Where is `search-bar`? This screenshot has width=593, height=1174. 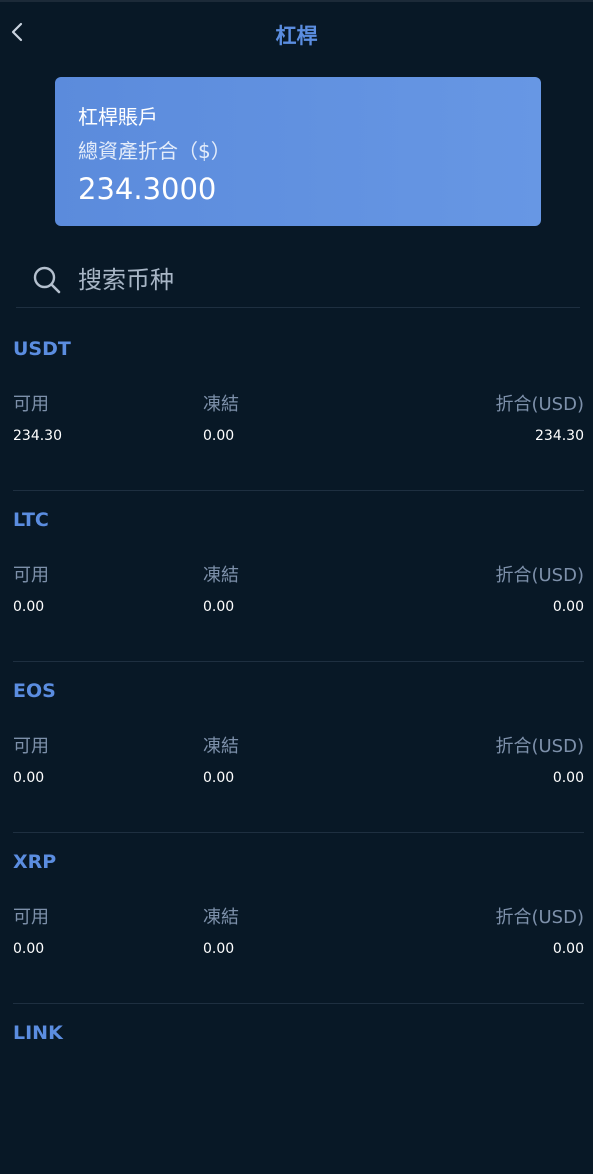 search-bar is located at coordinates (298, 280).